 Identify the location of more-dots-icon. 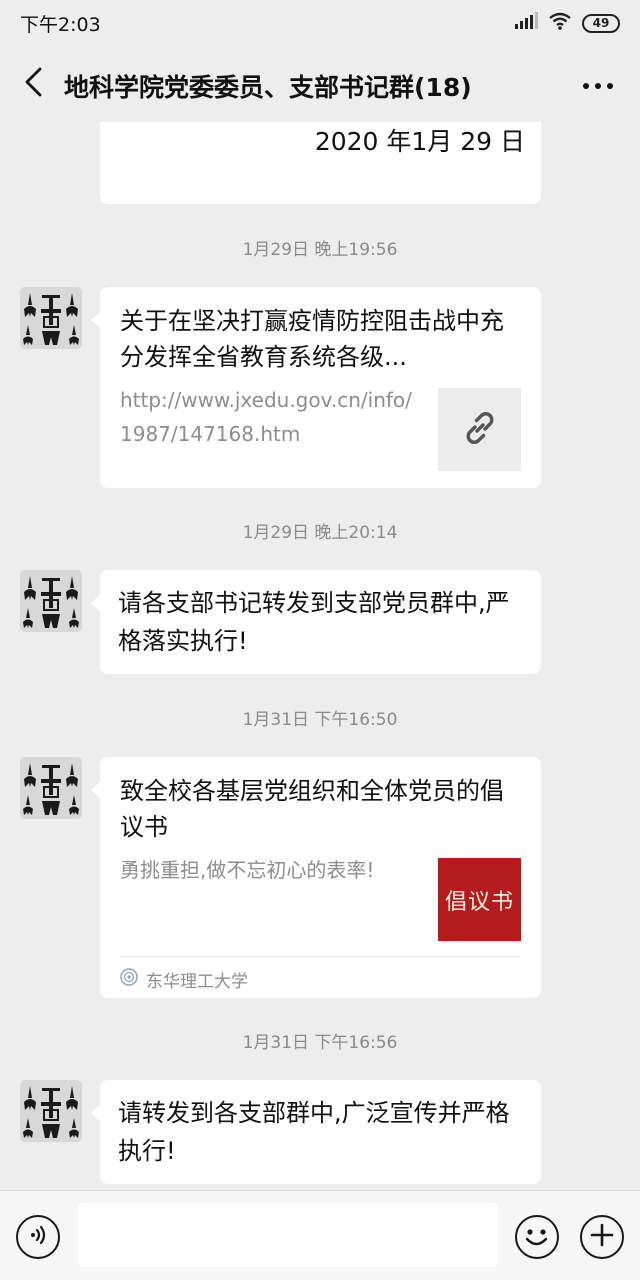
(598, 84).